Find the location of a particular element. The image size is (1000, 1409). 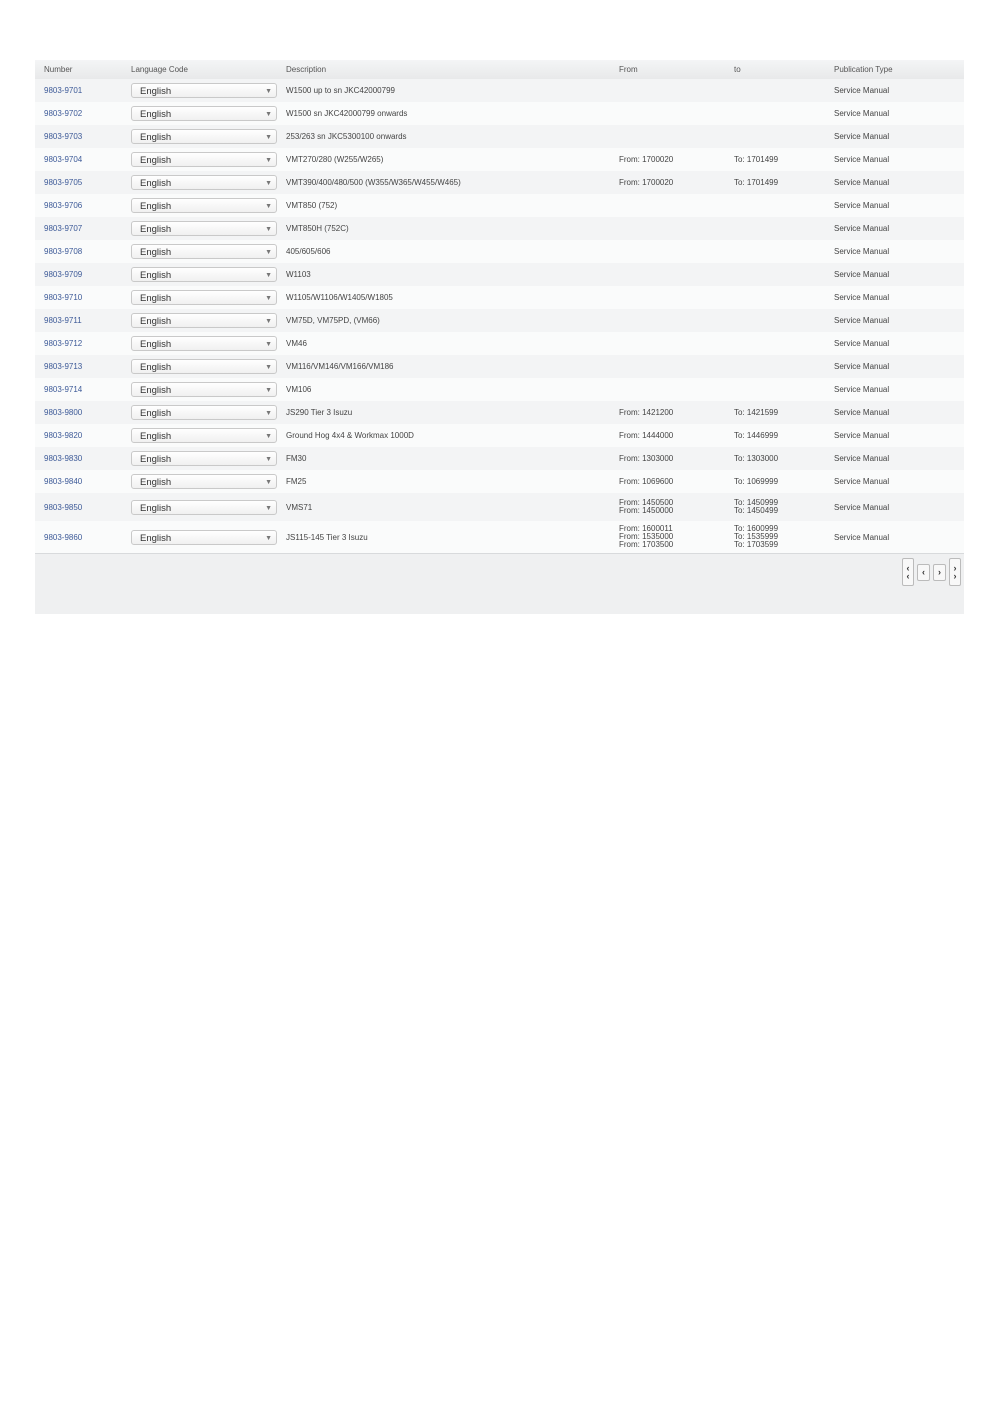

col-description: Description is located at coordinates (452, 69).